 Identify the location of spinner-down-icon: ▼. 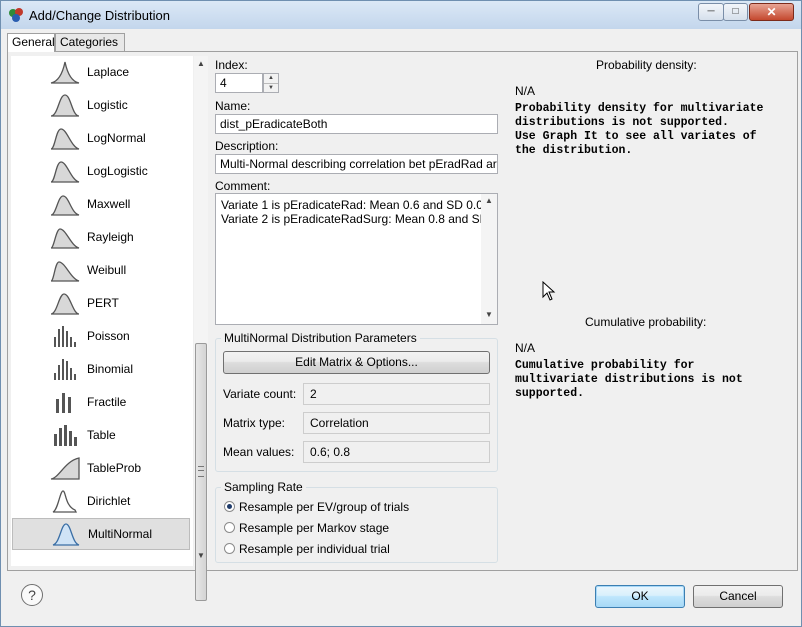
(271, 88).